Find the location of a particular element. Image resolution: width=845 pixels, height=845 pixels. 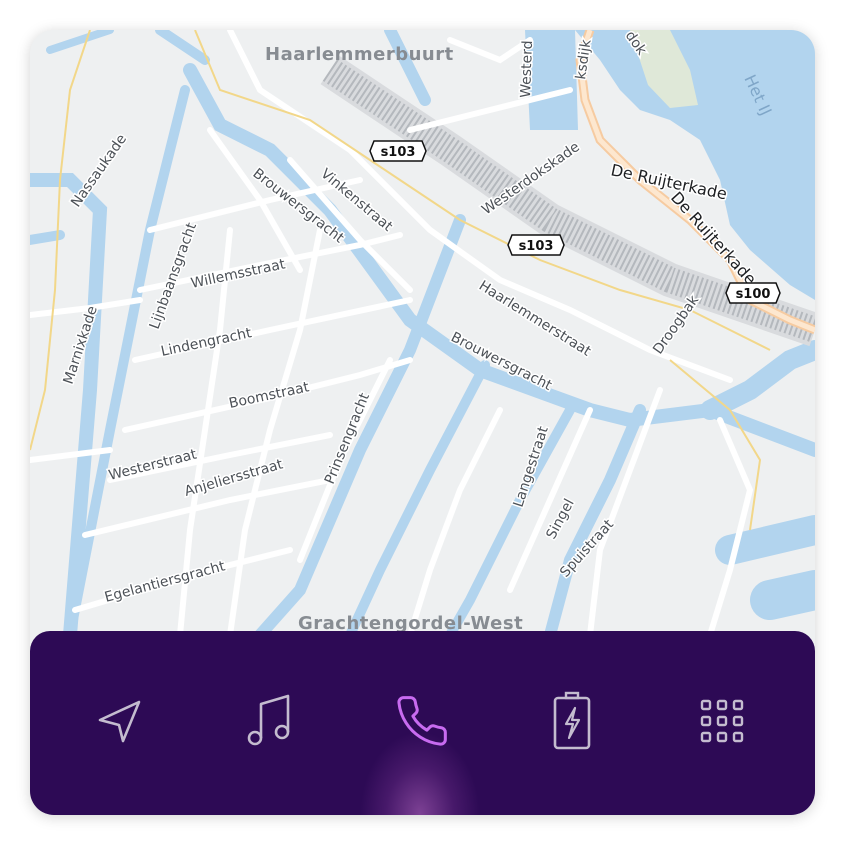

phone-icon is located at coordinates (422, 721).